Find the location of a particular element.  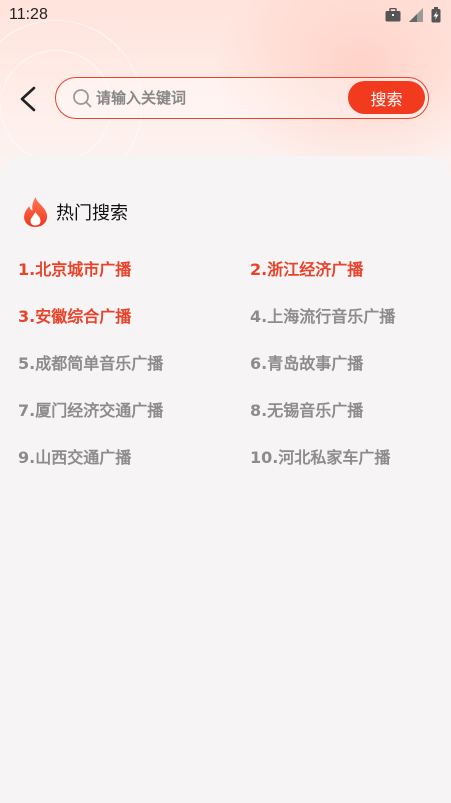

search-input is located at coordinates (221, 98).